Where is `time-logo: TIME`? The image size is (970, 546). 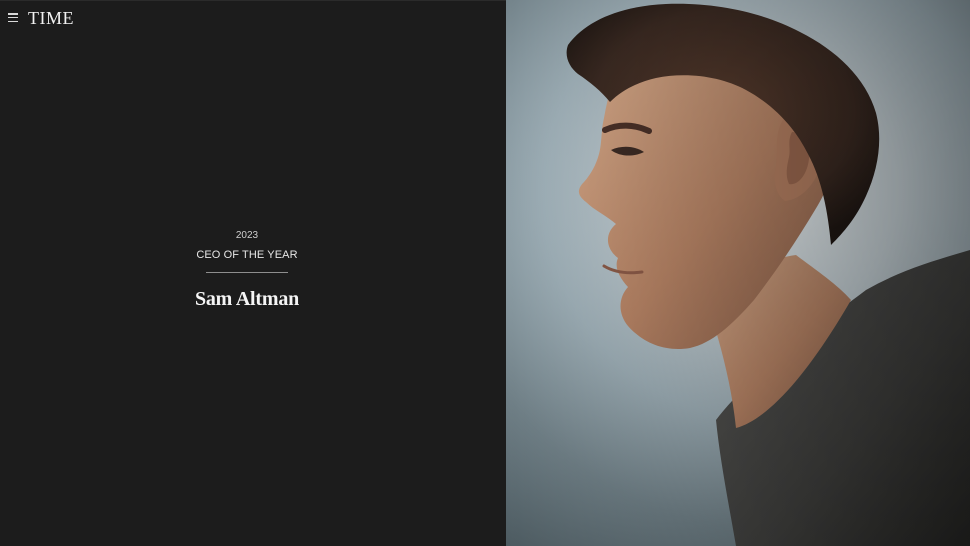
time-logo: TIME is located at coordinates (51, 18).